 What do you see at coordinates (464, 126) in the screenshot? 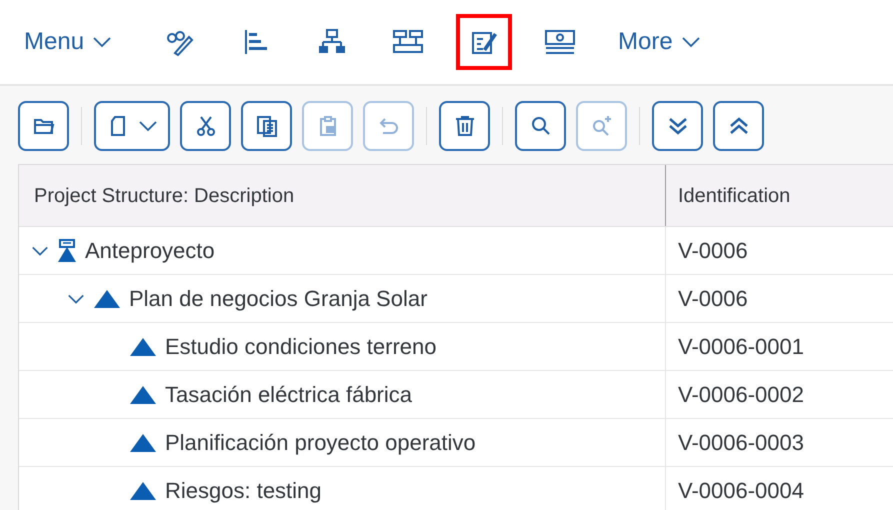
I see `delete-button` at bounding box center [464, 126].